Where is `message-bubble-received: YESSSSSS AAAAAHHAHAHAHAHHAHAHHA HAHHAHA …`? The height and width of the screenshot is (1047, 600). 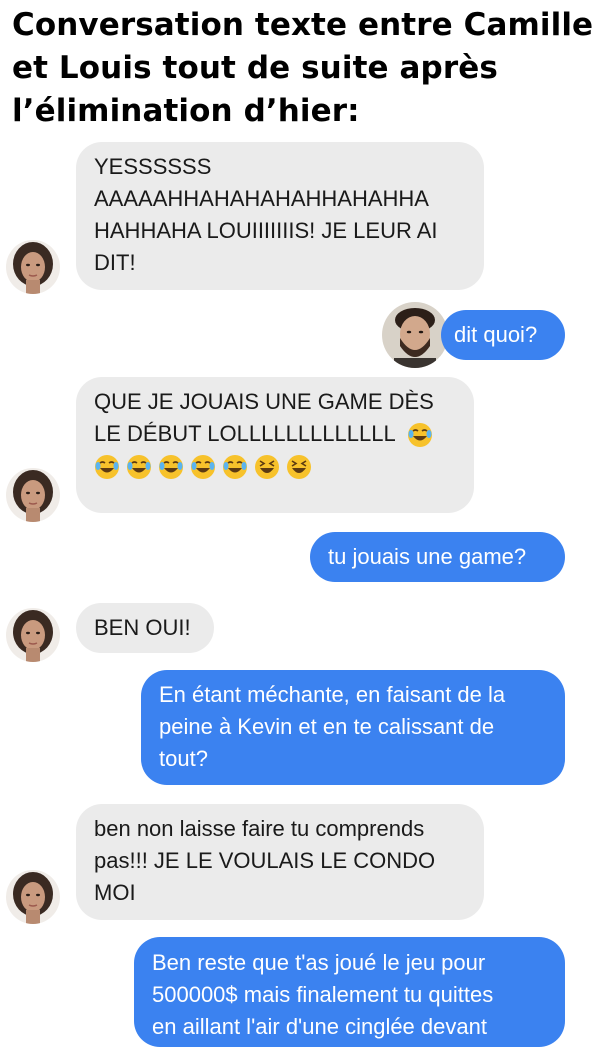
message-bubble-received: YESSSSSS AAAAAHHAHAHAHAHHAHAHHA HAHHAHA … is located at coordinates (280, 216).